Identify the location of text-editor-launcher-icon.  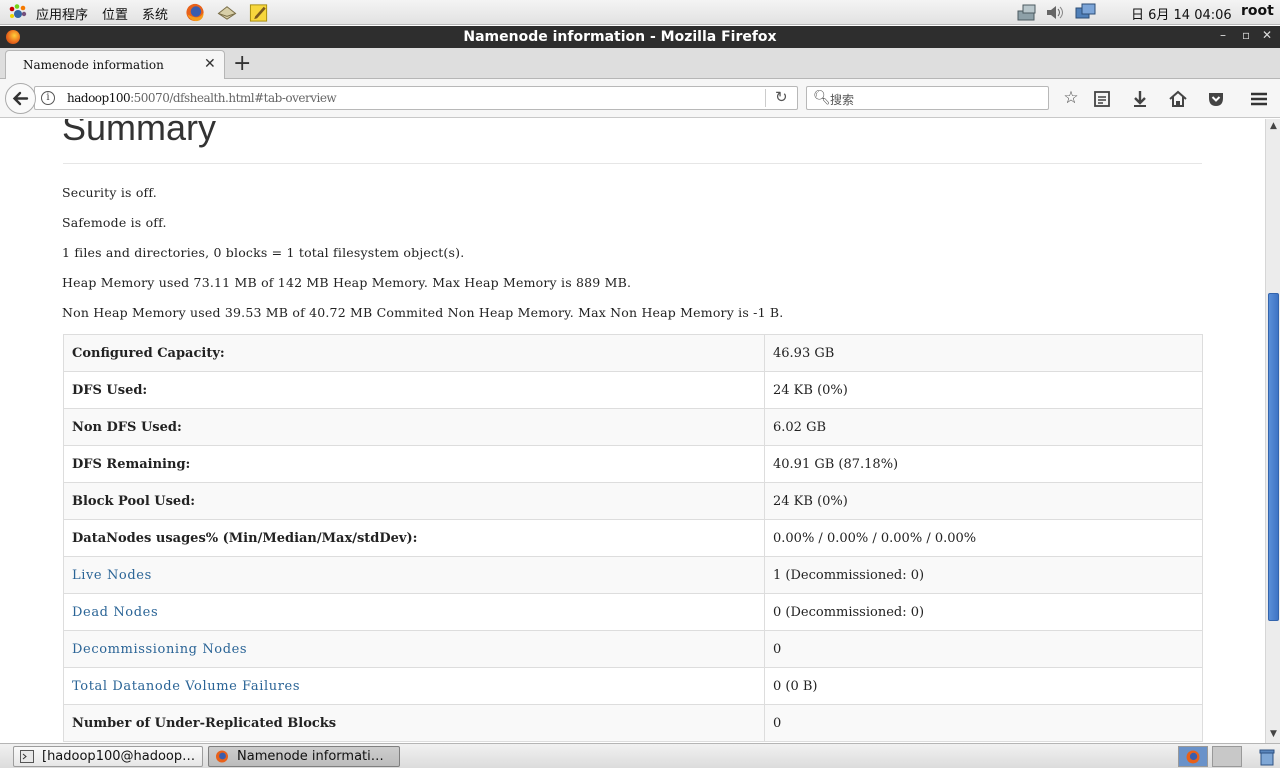
(259, 12).